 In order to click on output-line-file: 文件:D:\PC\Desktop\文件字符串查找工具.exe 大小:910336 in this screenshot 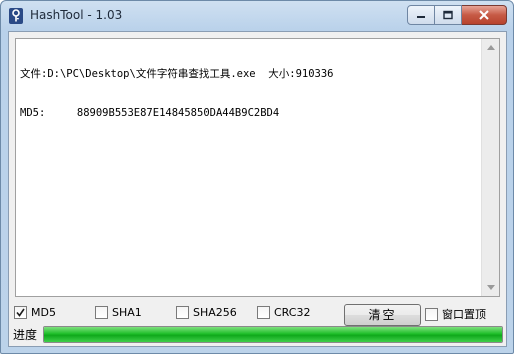, I will do `click(177, 74)`.